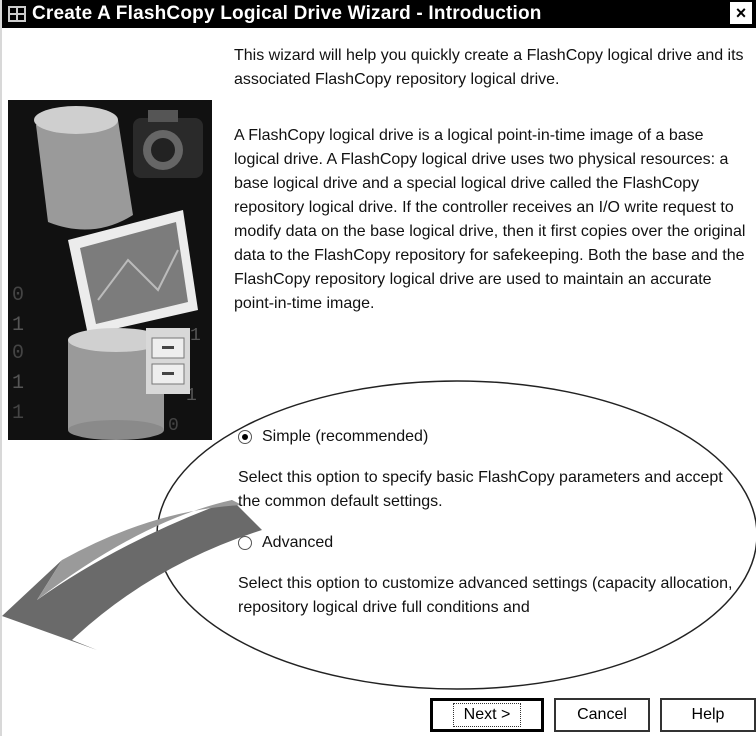 This screenshot has width=756, height=736. Describe the element at coordinates (297, 543) in the screenshot. I see `advanced-label: Advanced` at that location.